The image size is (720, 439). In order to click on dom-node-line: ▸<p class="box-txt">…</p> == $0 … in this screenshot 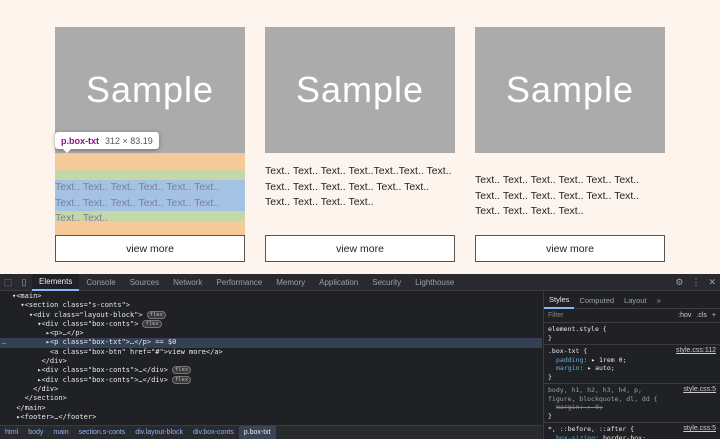, I will do `click(271, 343)`.